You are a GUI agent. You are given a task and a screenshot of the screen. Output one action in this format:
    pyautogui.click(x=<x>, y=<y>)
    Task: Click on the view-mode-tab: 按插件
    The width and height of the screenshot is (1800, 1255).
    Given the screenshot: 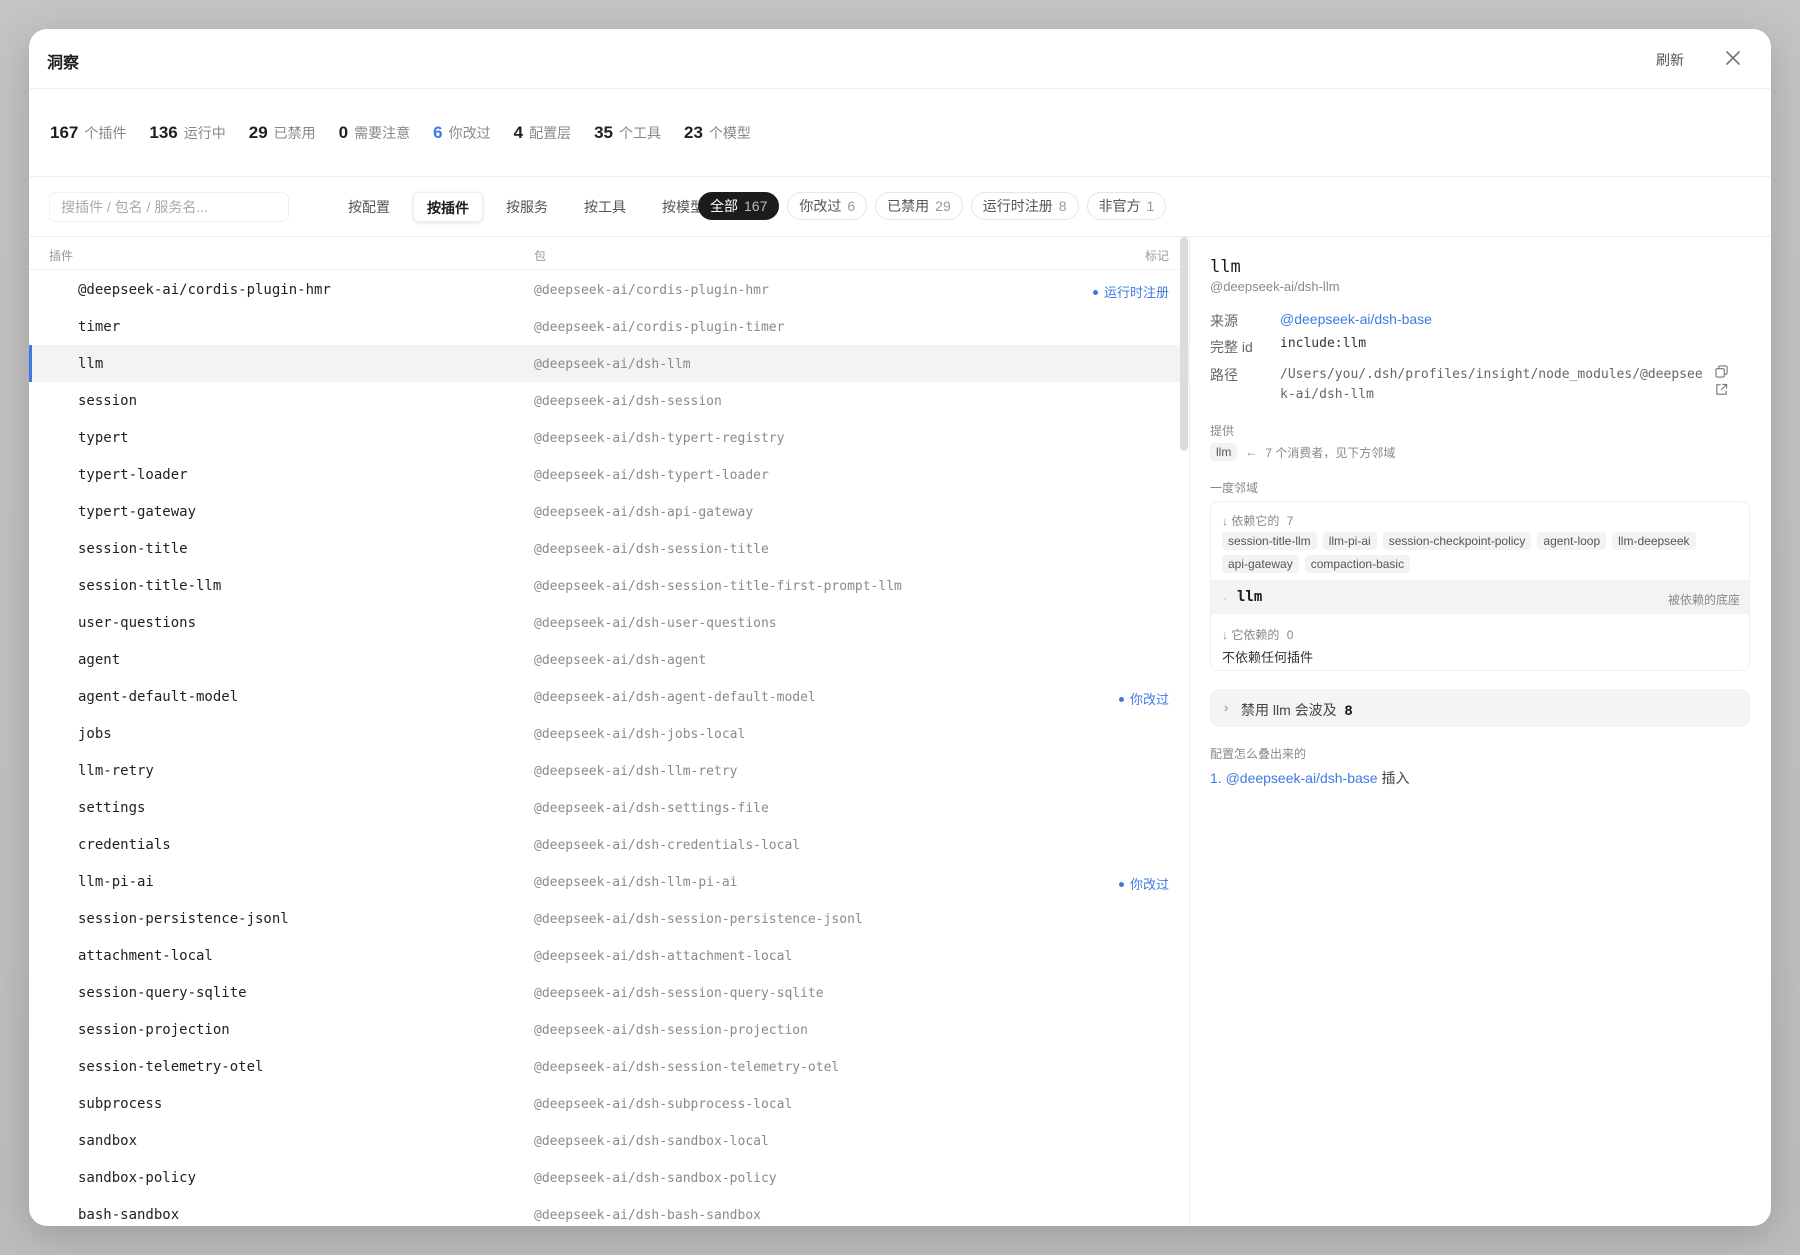 What is the action you would take?
    pyautogui.click(x=448, y=207)
    